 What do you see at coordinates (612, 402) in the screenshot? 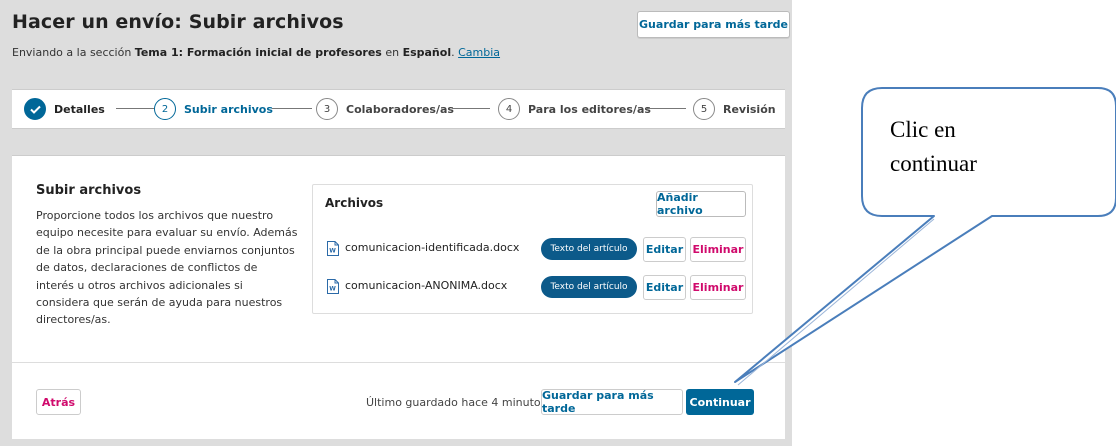
I see `save-later-button-bottom: Guardar para más tarde` at bounding box center [612, 402].